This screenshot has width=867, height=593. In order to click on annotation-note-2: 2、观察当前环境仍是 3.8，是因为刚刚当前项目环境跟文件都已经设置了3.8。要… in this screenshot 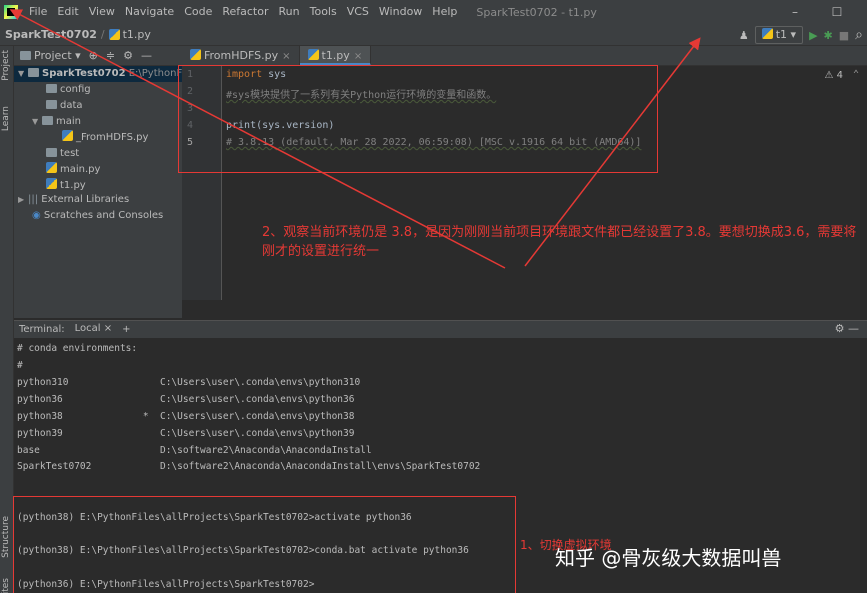, I will do `click(559, 242)`.